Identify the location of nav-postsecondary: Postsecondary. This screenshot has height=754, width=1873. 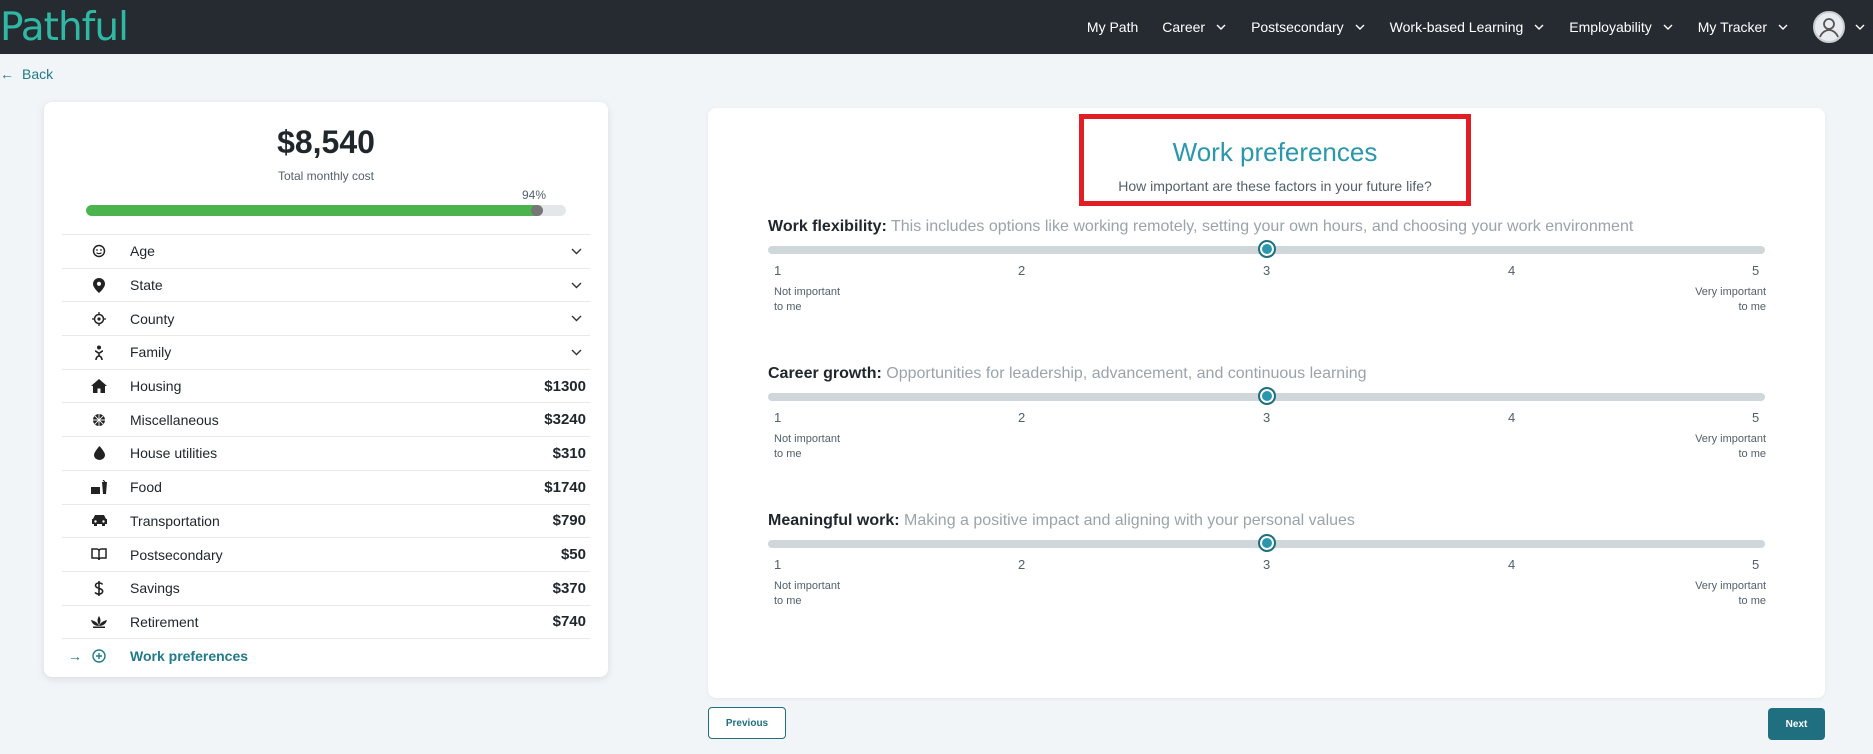
(1308, 27).